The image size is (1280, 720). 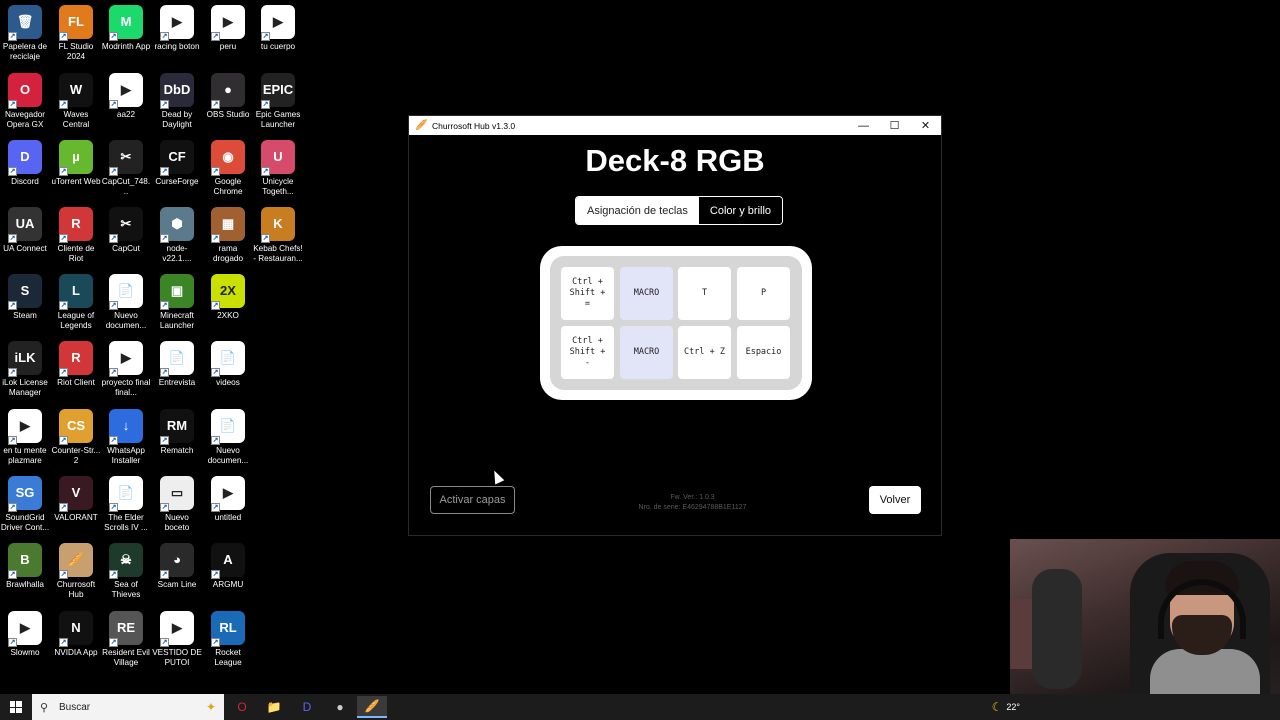 I want to click on back-button: Volver, so click(x=895, y=500).